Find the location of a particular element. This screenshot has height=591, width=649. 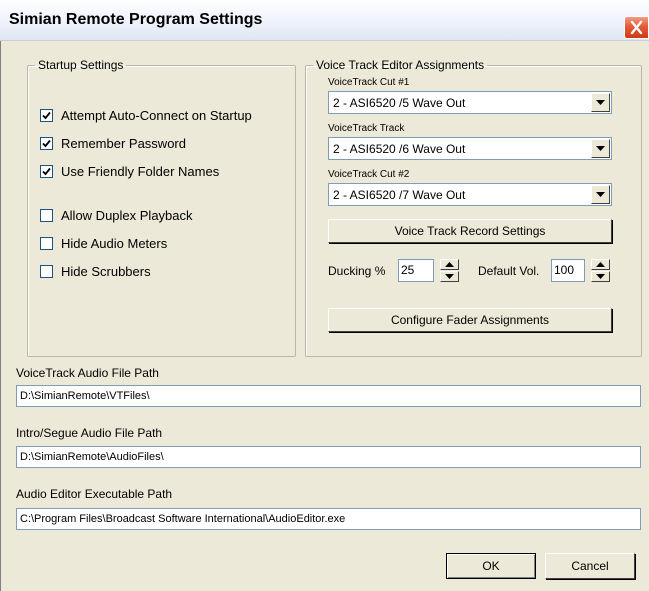

checkbox-hide-audio-meters: Hide Audio Meters is located at coordinates (103, 243).